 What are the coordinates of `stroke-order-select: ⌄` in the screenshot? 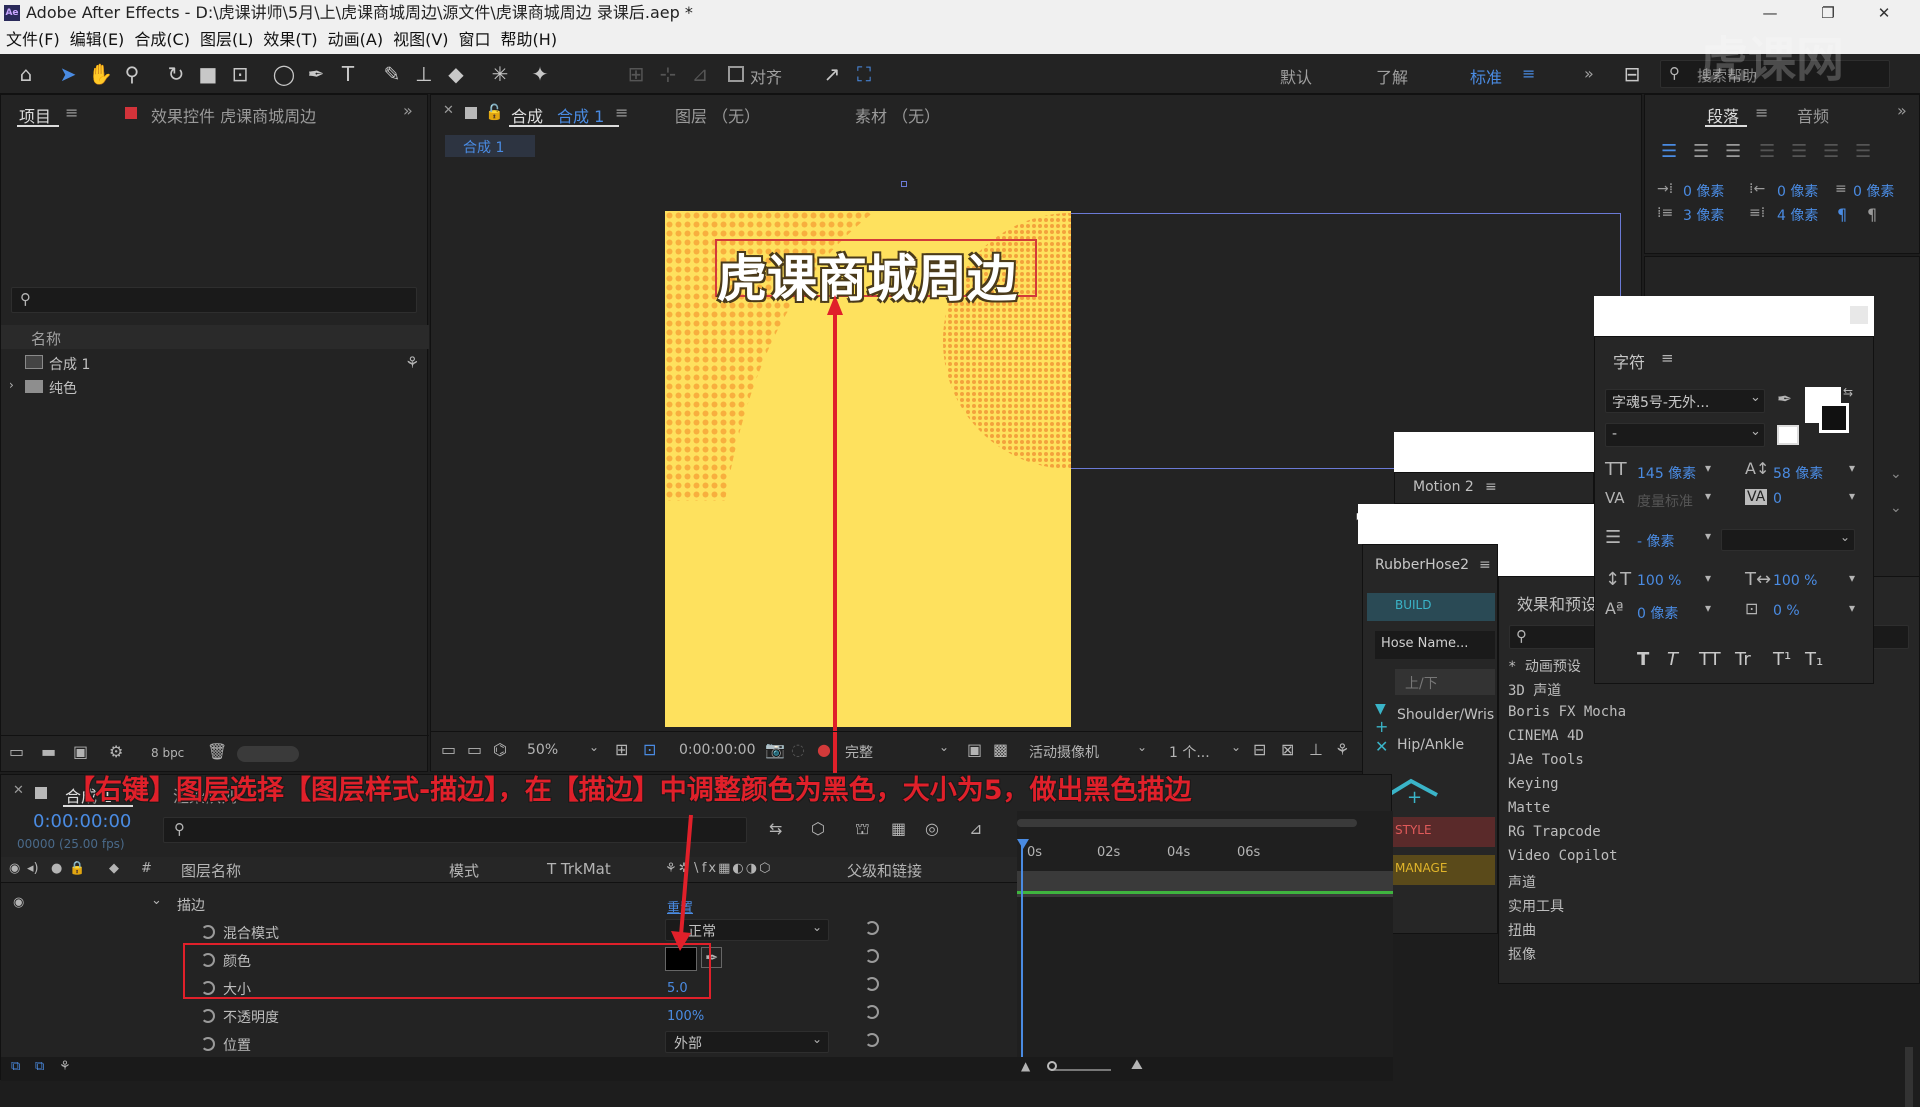 It's located at (1788, 540).